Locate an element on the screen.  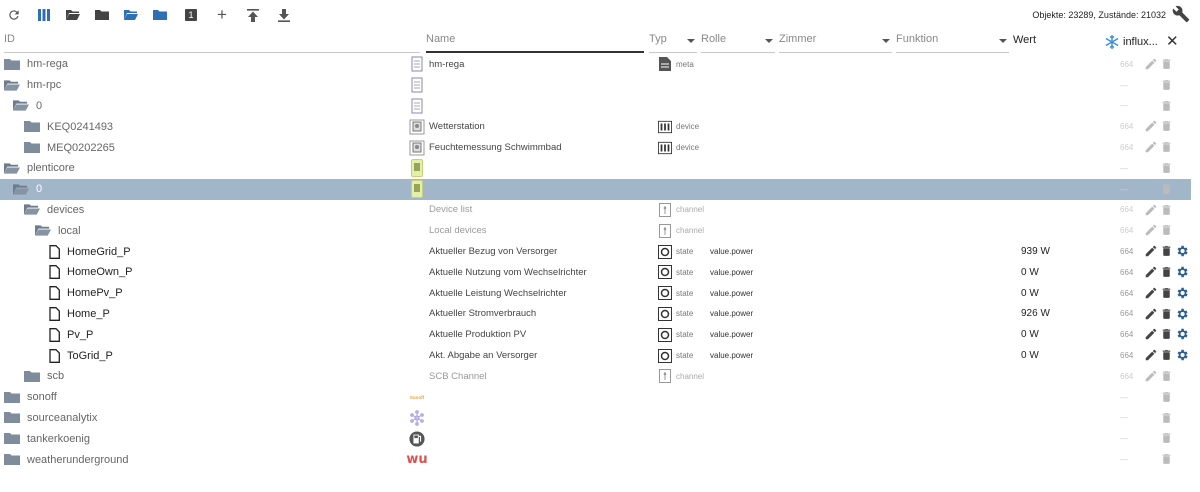
row-value: 926 W is located at coordinates (1035, 314).